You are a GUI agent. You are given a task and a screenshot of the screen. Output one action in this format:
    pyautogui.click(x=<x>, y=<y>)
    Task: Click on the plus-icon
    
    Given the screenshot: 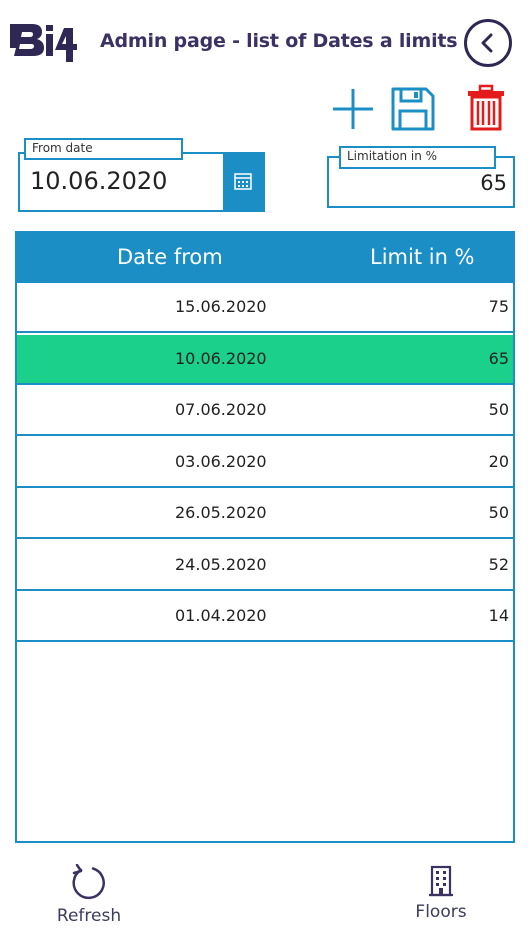 What is the action you would take?
    pyautogui.click(x=353, y=109)
    